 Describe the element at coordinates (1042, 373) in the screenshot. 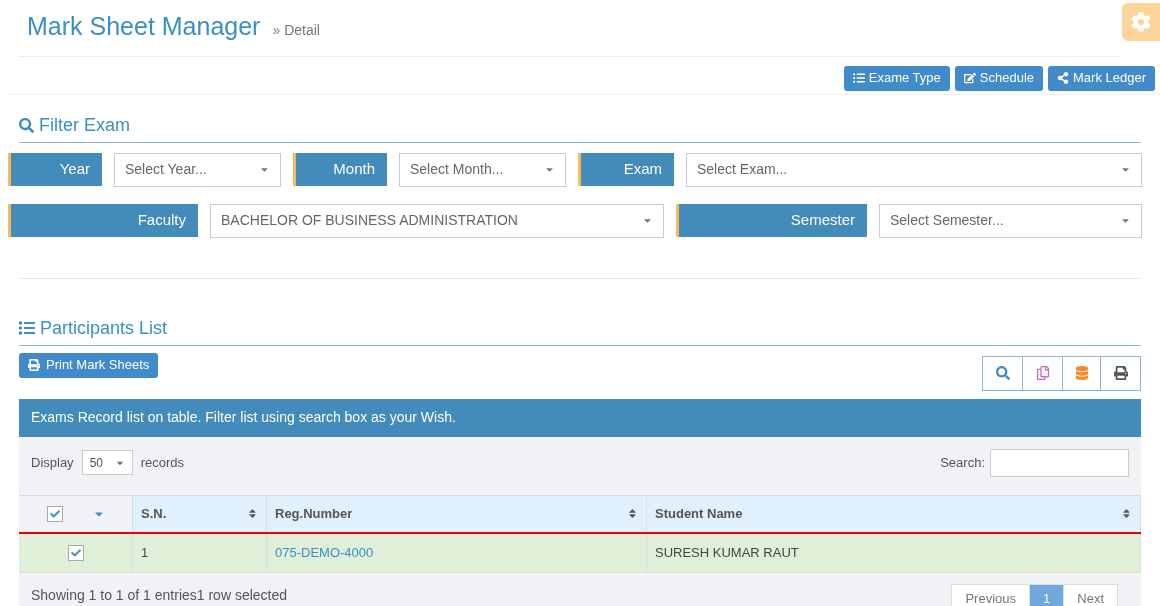

I see `copy-icon` at that location.